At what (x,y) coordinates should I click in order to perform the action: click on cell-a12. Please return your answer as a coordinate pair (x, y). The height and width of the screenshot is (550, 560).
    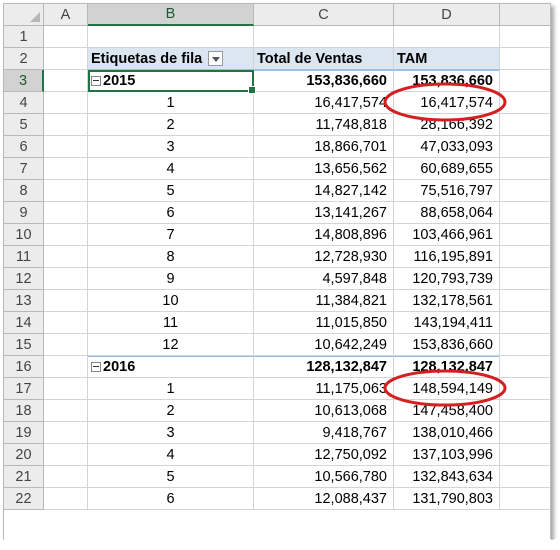
    Looking at the image, I should click on (66, 279).